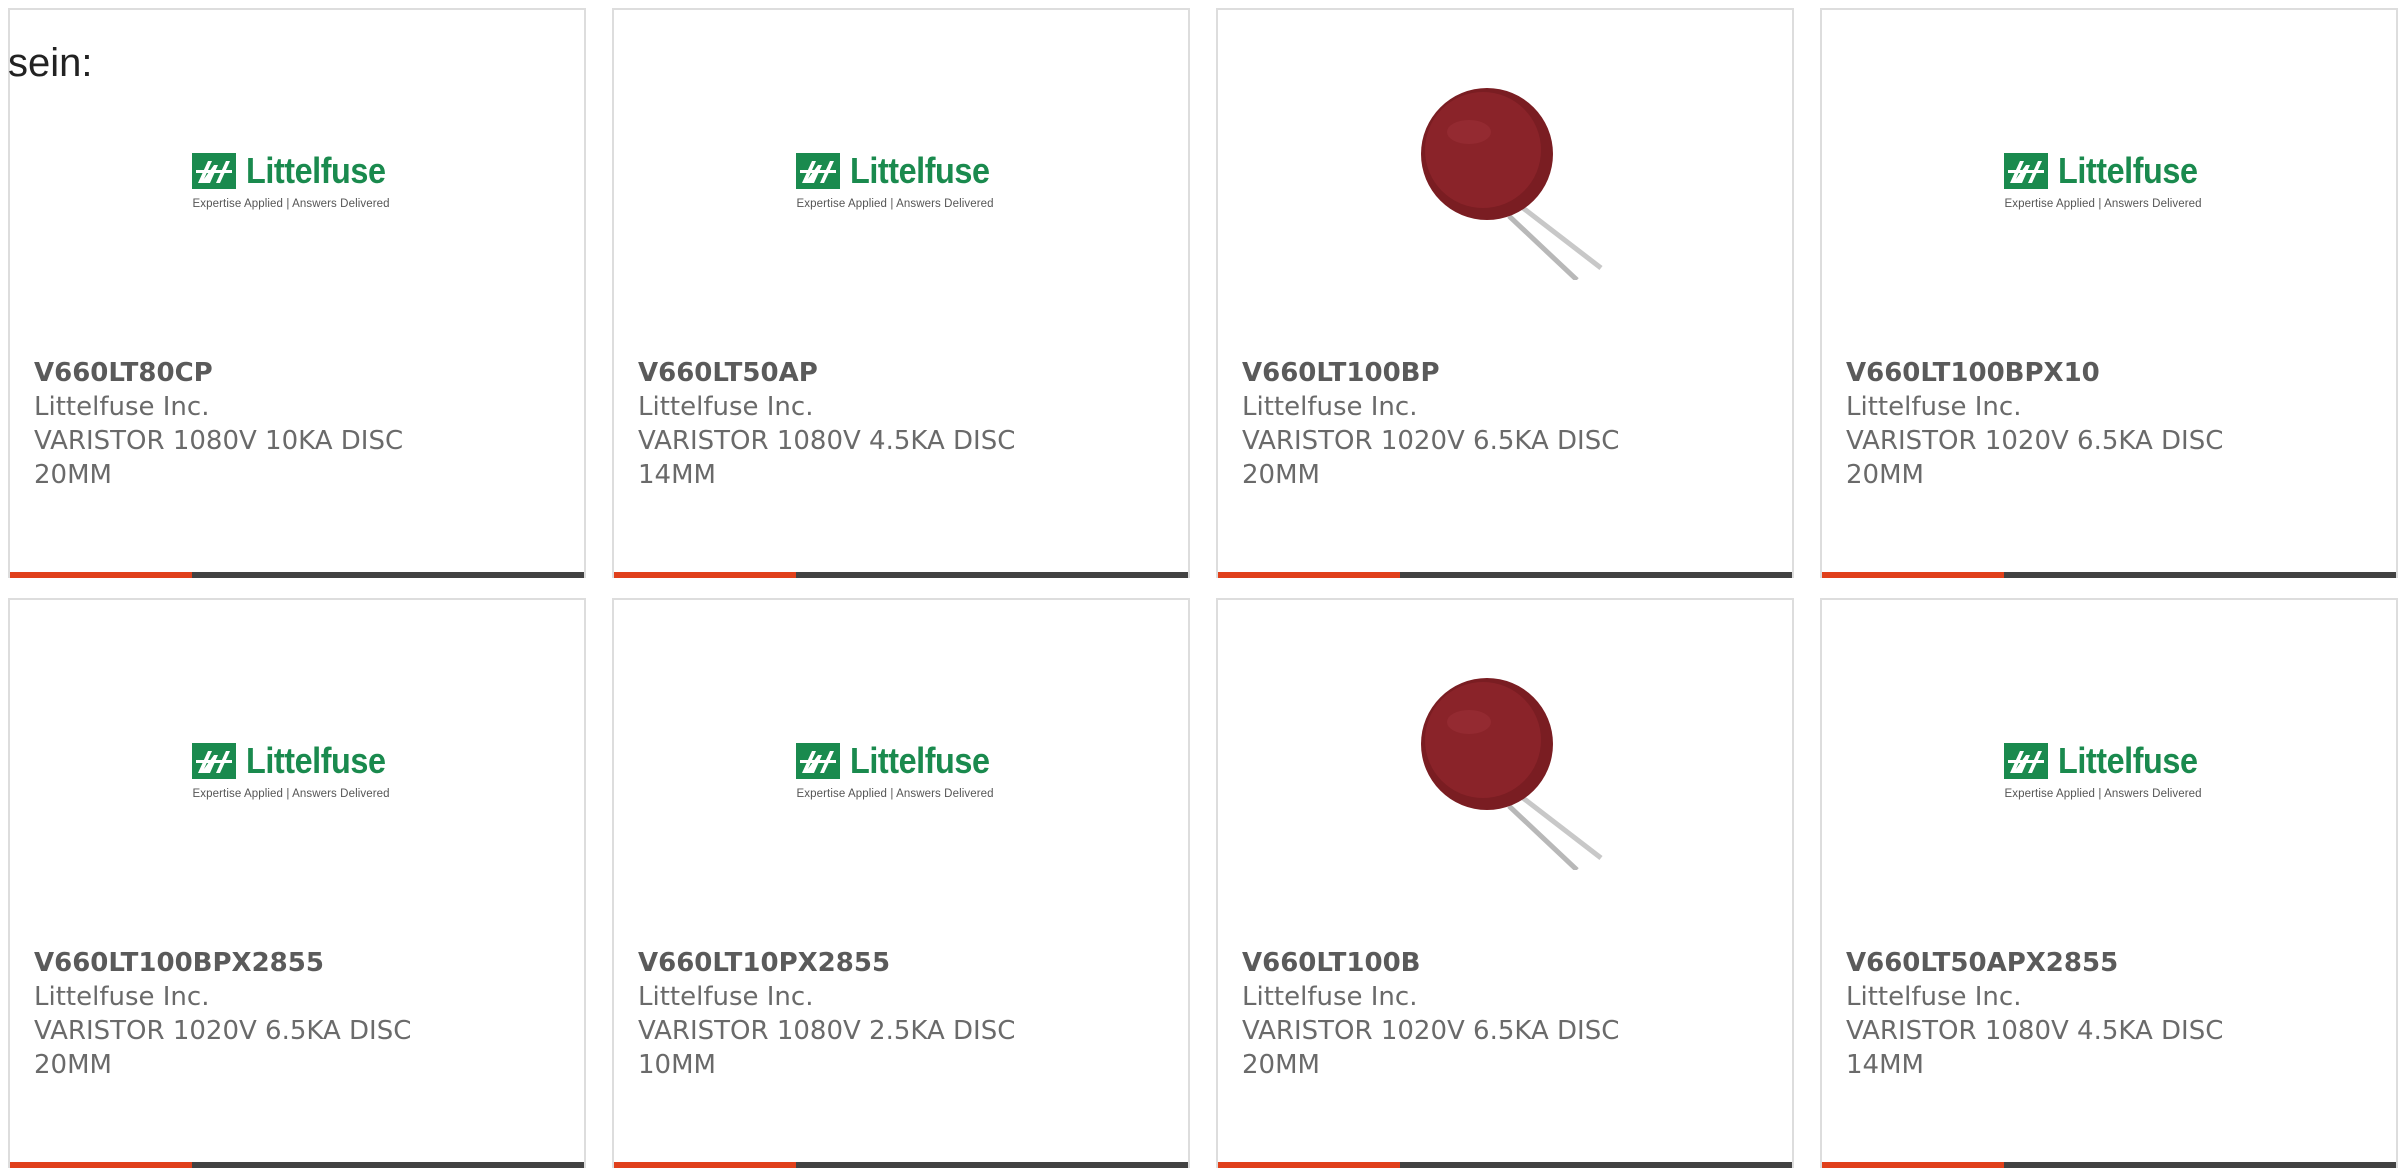 This screenshot has height=1168, width=2400. What do you see at coordinates (219, 458) in the screenshot?
I see `product-description: VARISTOR 1080V 10KA DISC 20MM` at bounding box center [219, 458].